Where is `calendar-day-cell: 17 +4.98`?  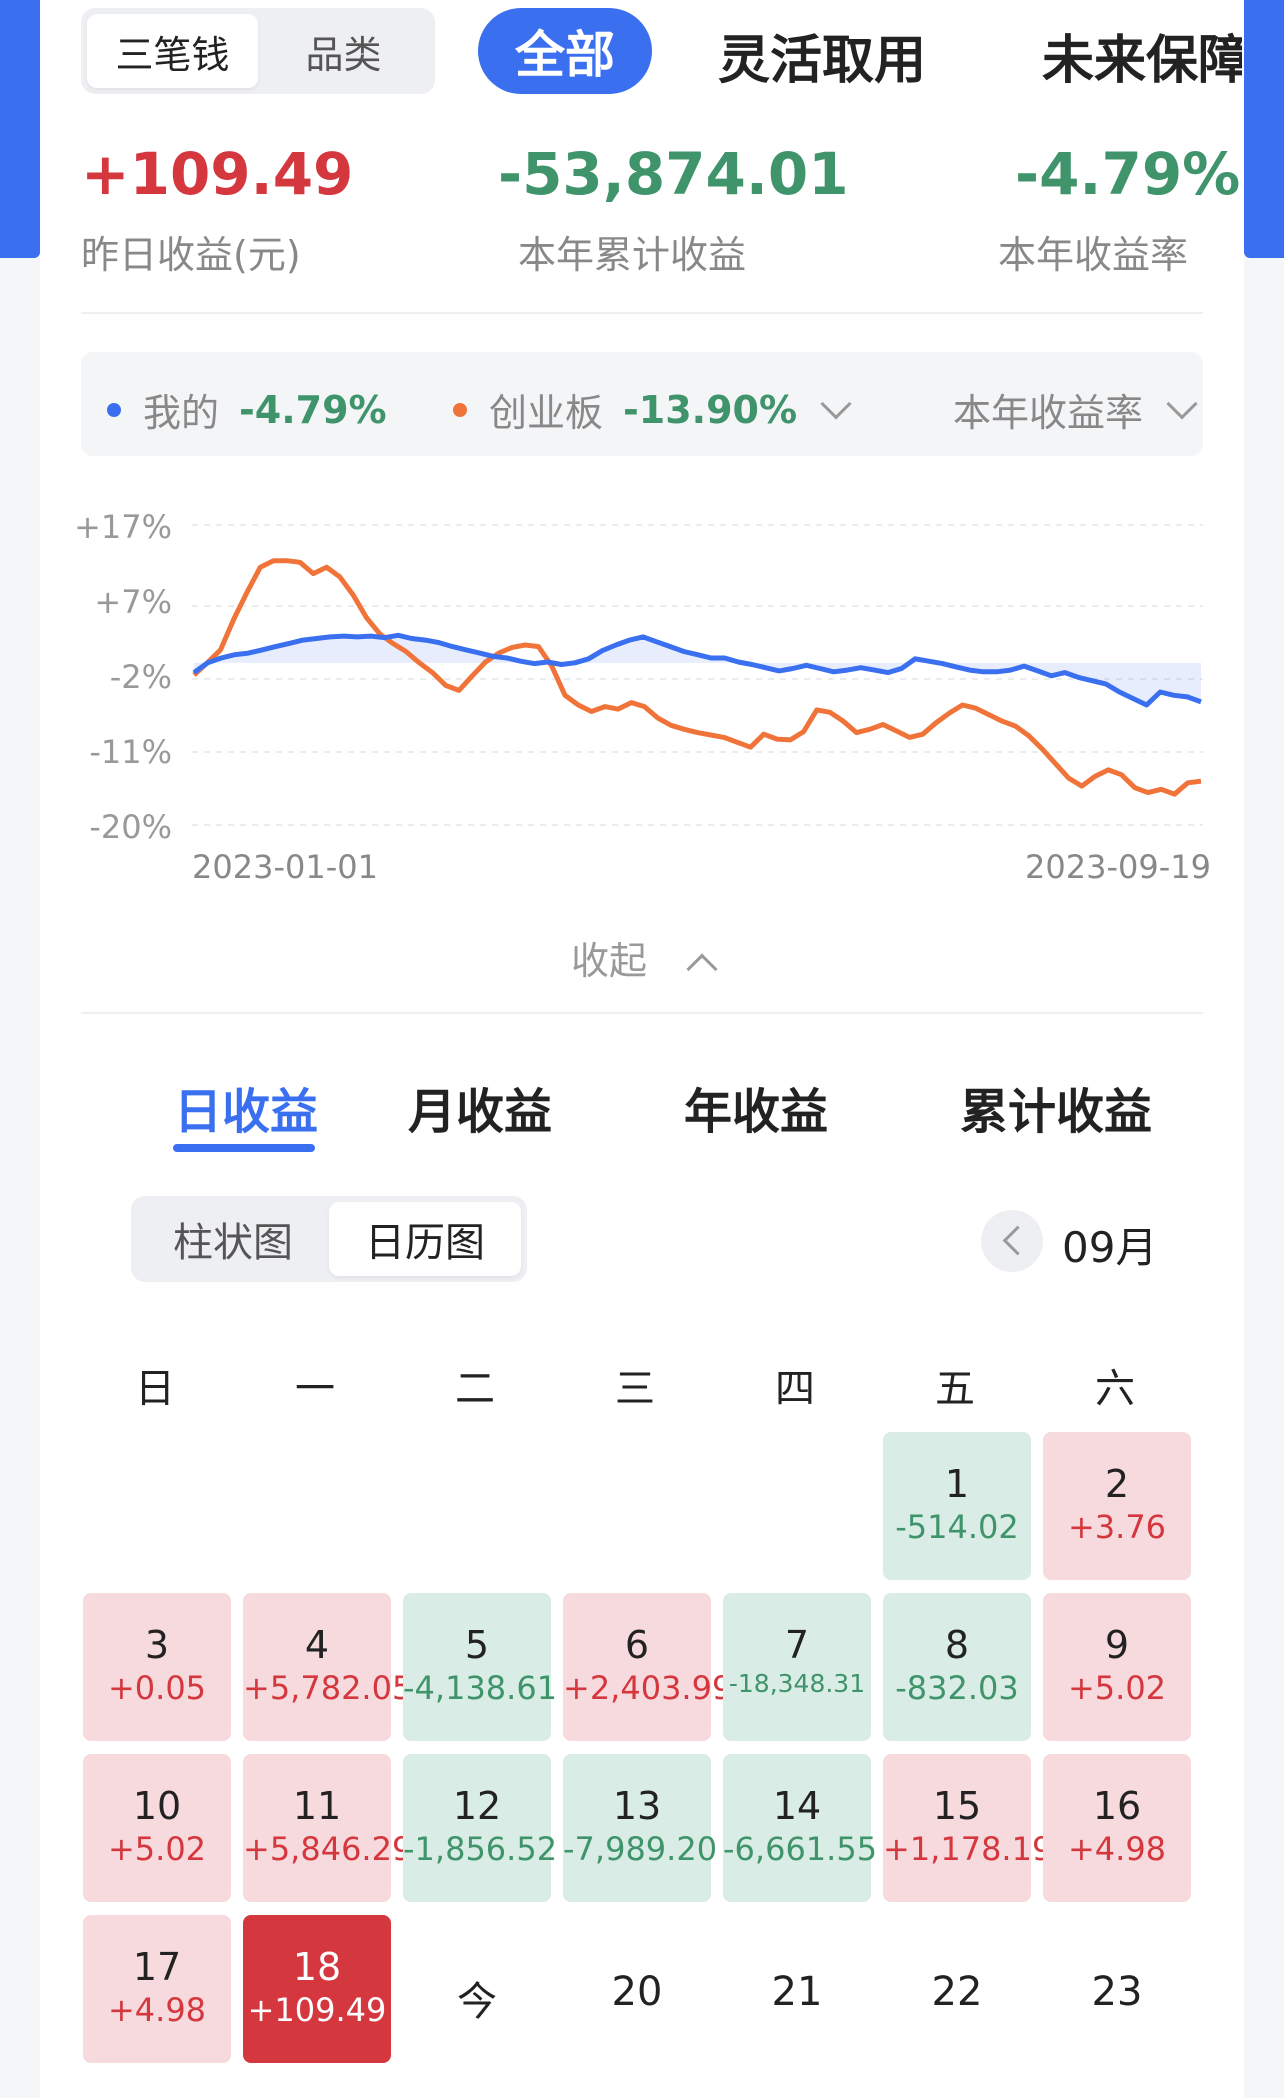 calendar-day-cell: 17 +4.98 is located at coordinates (157, 1989).